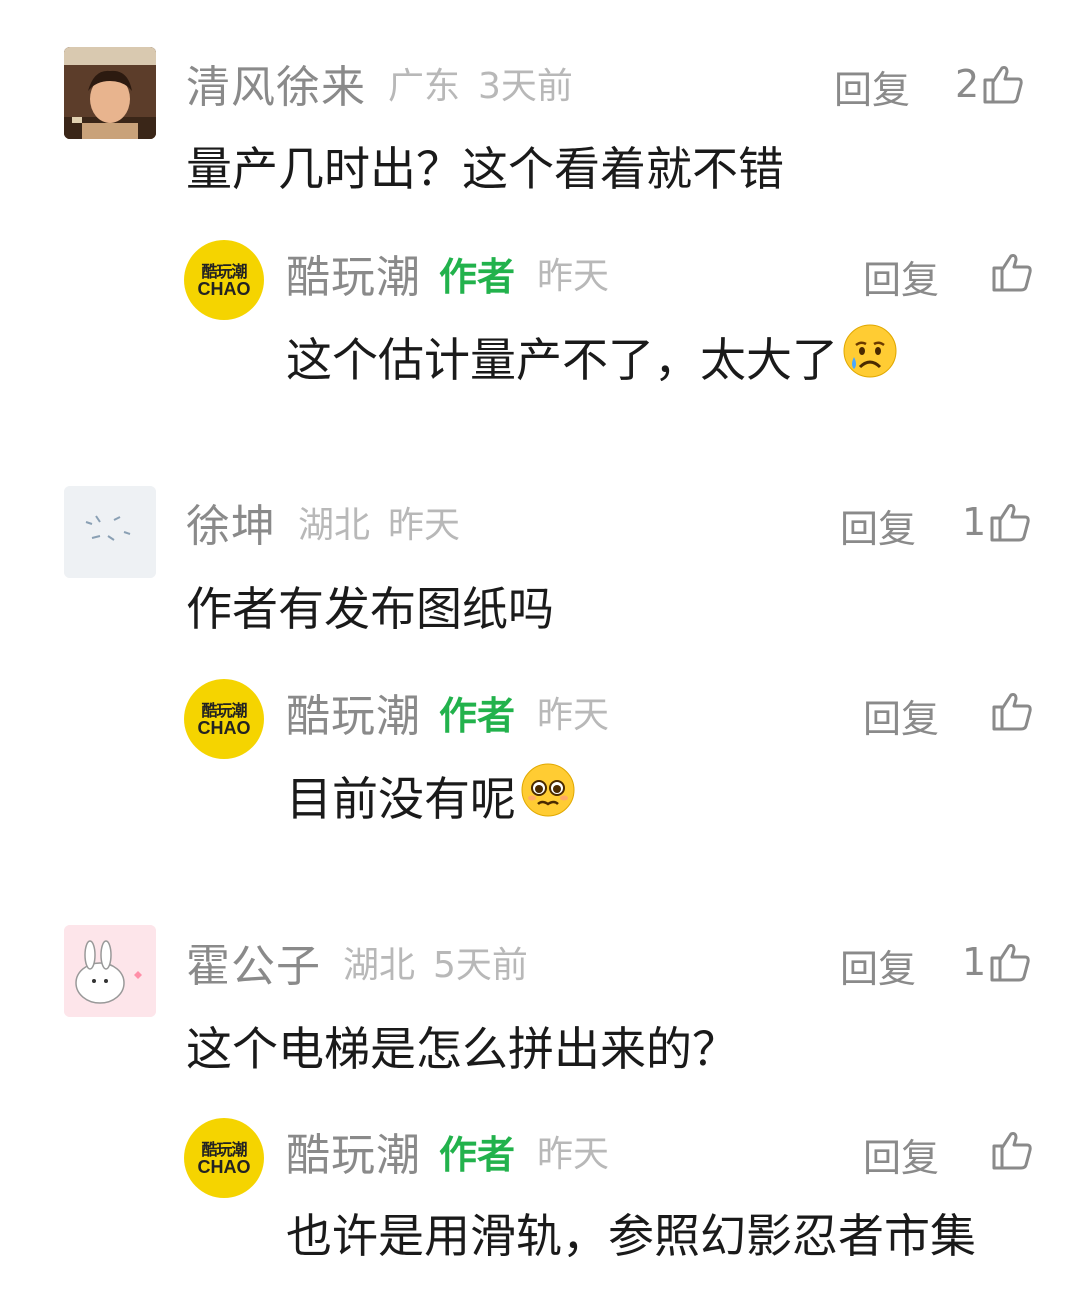  I want to click on comment-header: 霍公子 湖北 5天前, so click(357, 962).